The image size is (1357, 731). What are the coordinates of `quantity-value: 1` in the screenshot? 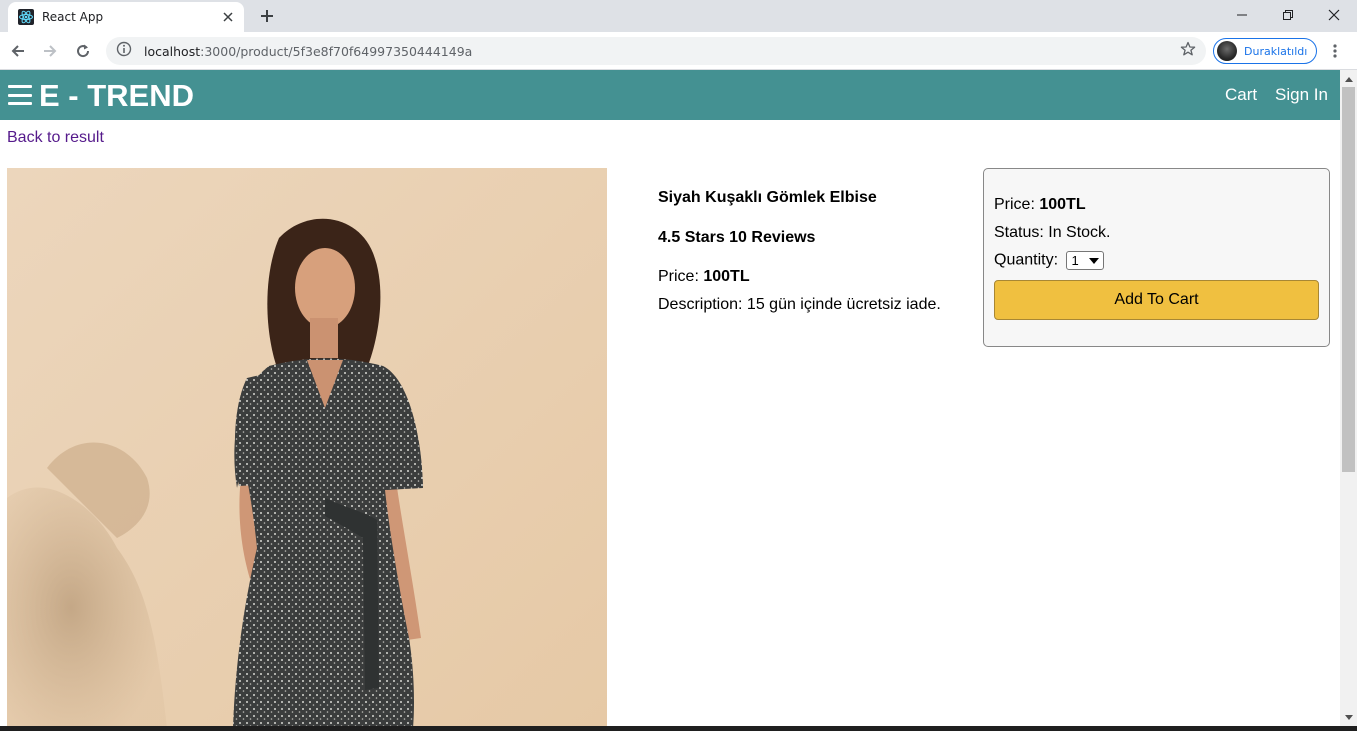 It's located at (1075, 260).